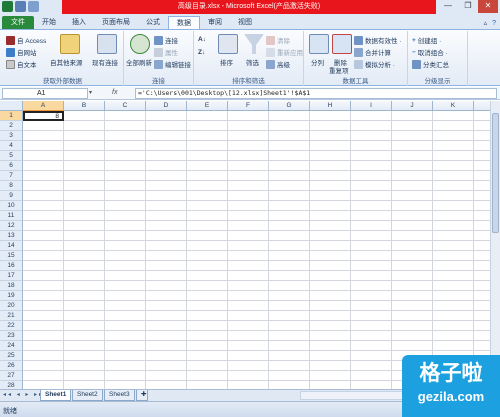  Describe the element at coordinates (11, 216) in the screenshot. I see `row-header: 11` at that location.